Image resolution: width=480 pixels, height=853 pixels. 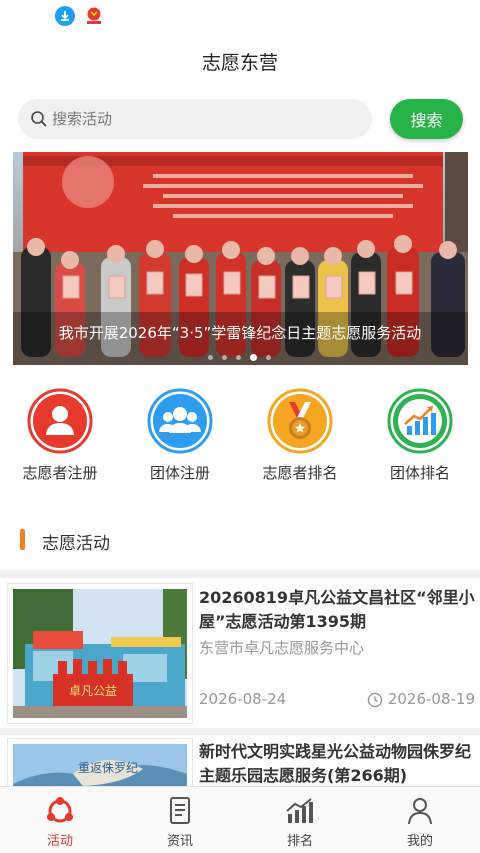 What do you see at coordinates (108, 768) in the screenshot?
I see `svg-text: 重返侏罗纪` at bounding box center [108, 768].